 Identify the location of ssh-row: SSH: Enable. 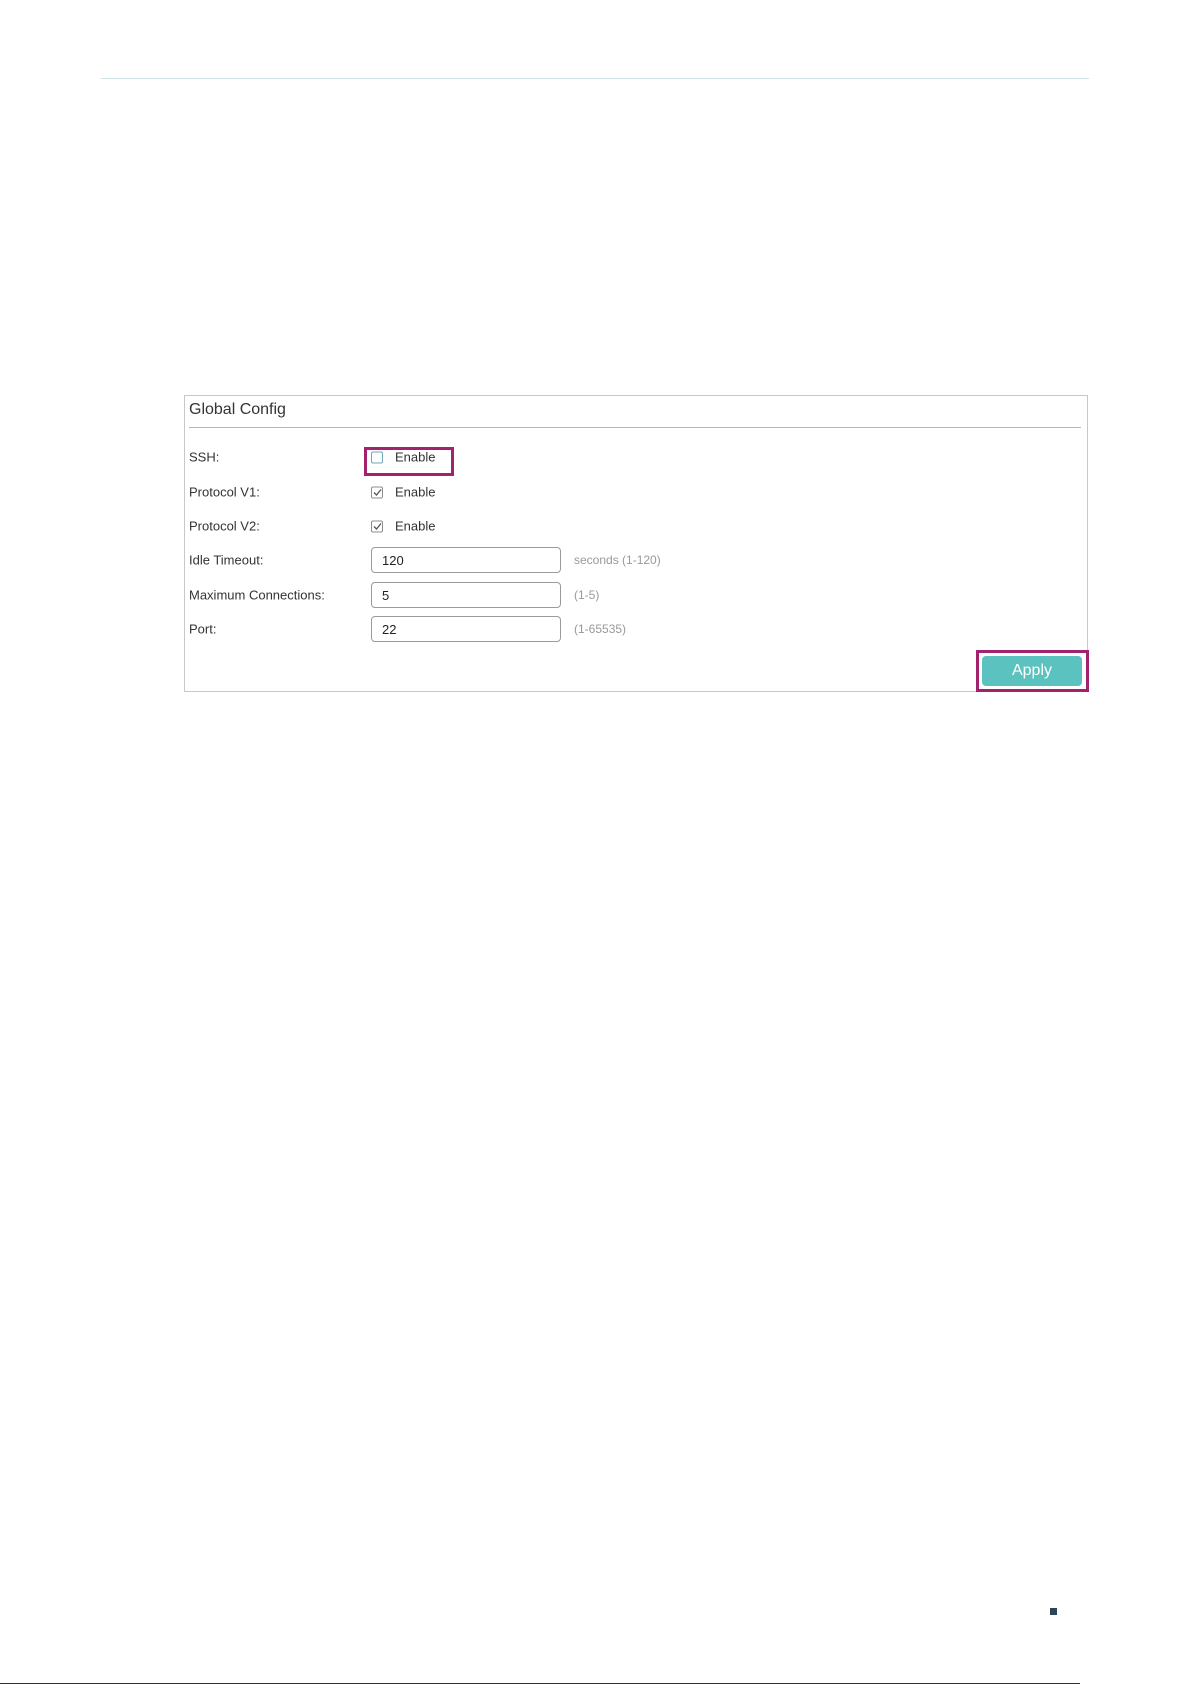
(629, 457).